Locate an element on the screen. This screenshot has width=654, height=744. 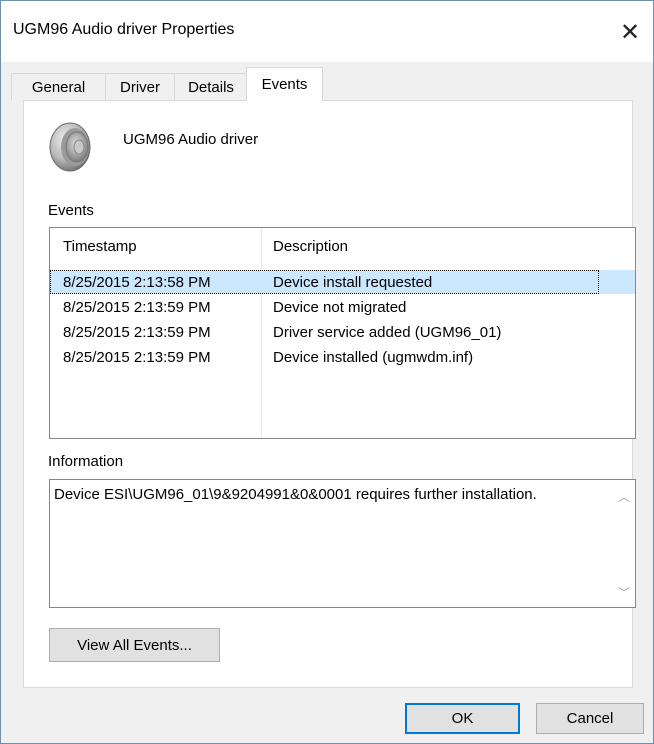
close-button: ✕ is located at coordinates (630, 32).